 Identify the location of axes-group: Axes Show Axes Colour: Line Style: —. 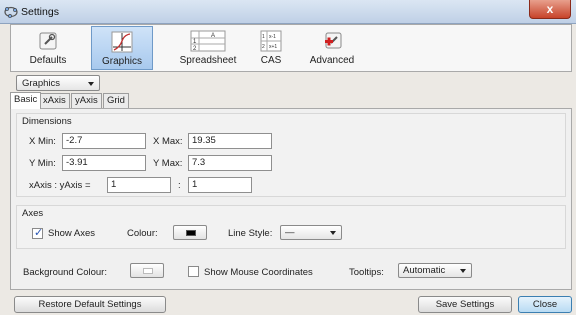
(291, 227).